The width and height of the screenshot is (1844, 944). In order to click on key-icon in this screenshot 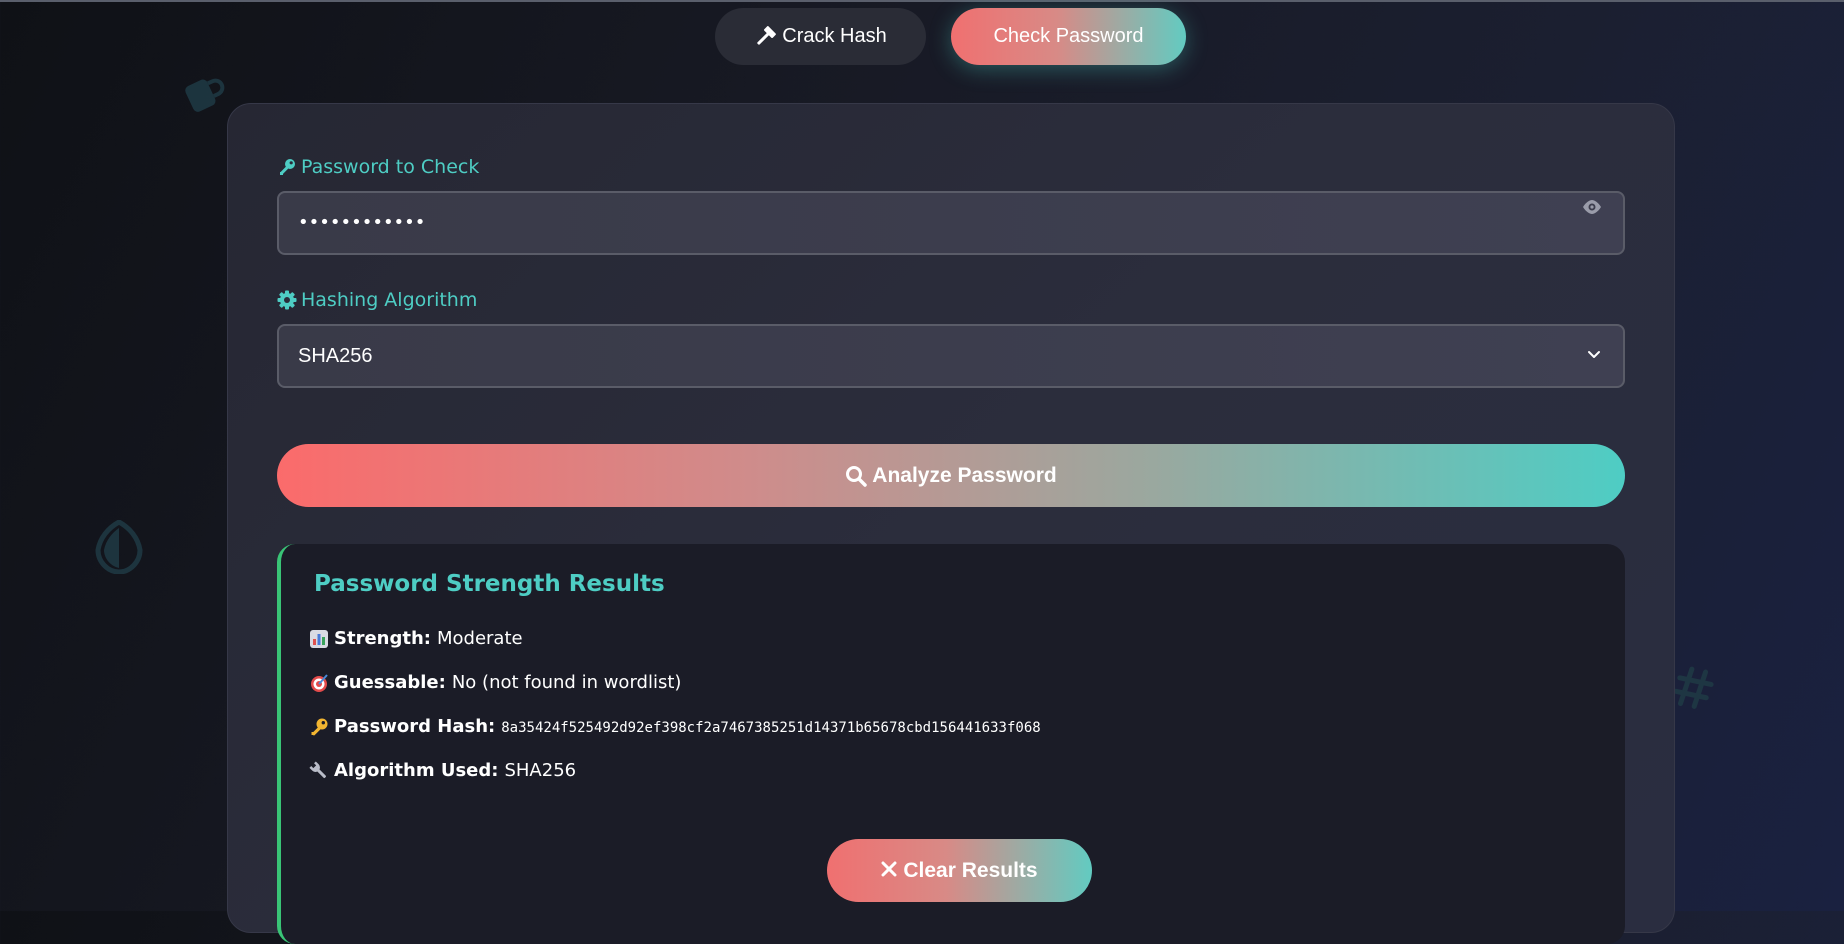, I will do `click(287, 167)`.